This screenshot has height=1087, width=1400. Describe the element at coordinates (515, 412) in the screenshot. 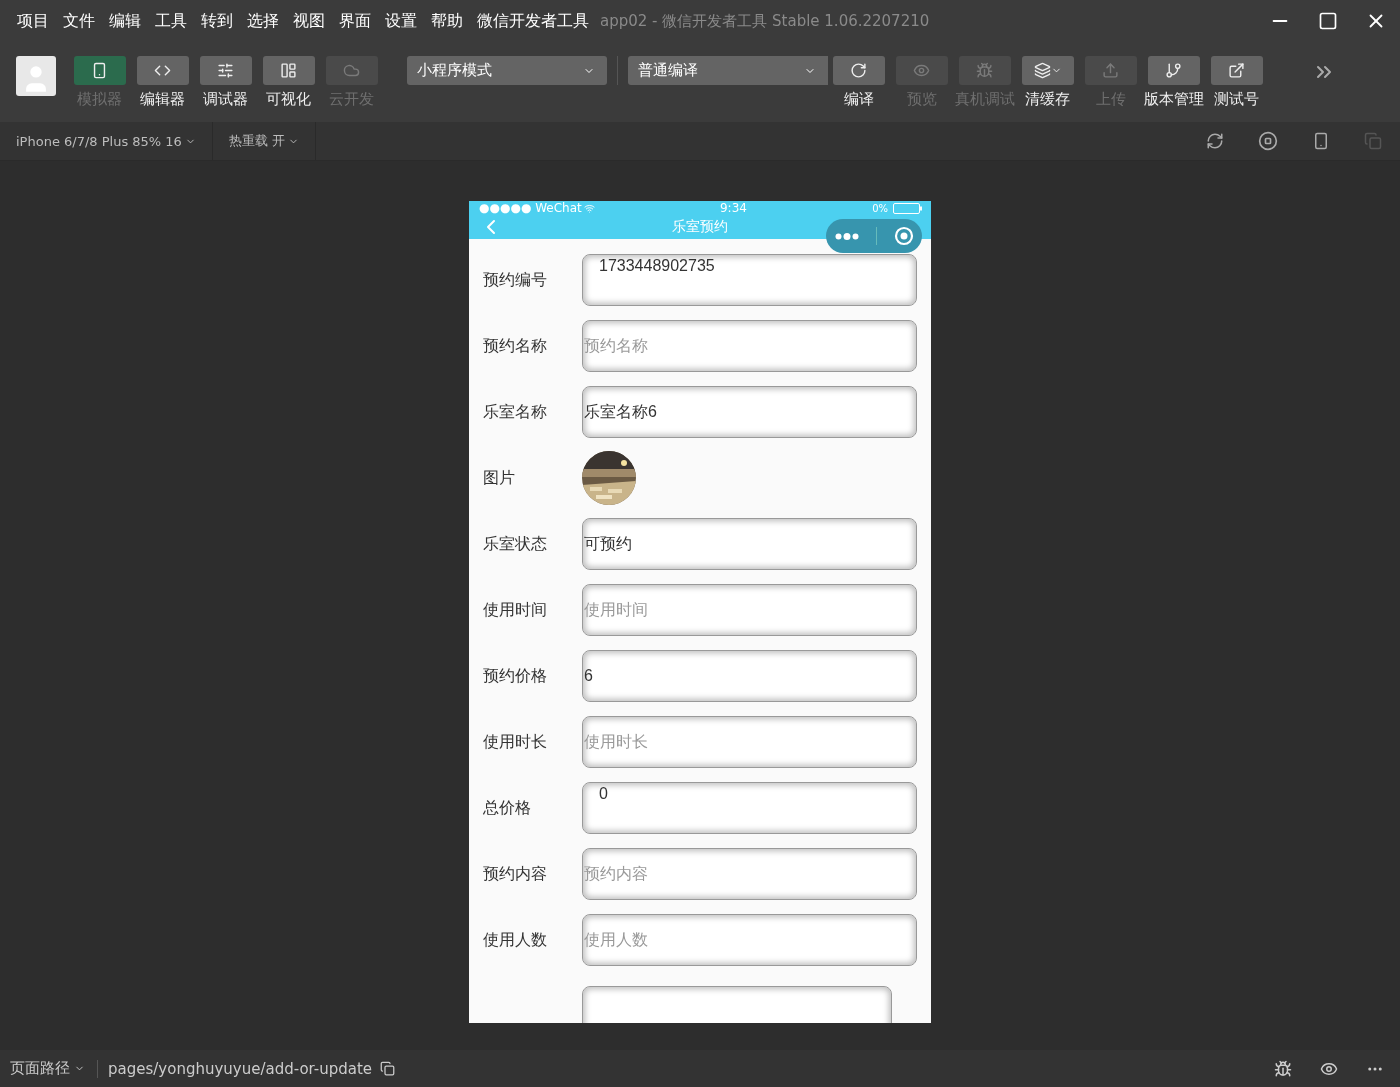

I see `field-label: 乐室名称` at that location.